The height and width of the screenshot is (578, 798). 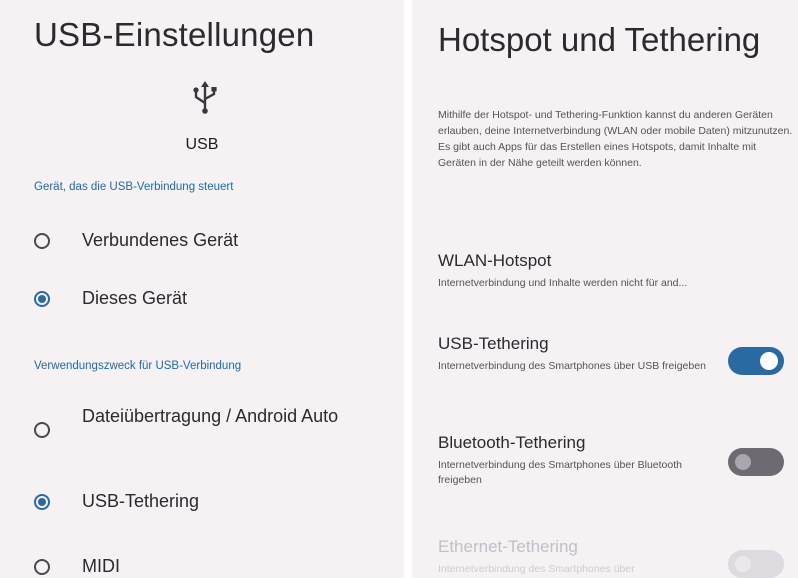 What do you see at coordinates (160, 240) in the screenshot?
I see `radio-label: Verbundenes Gerät` at bounding box center [160, 240].